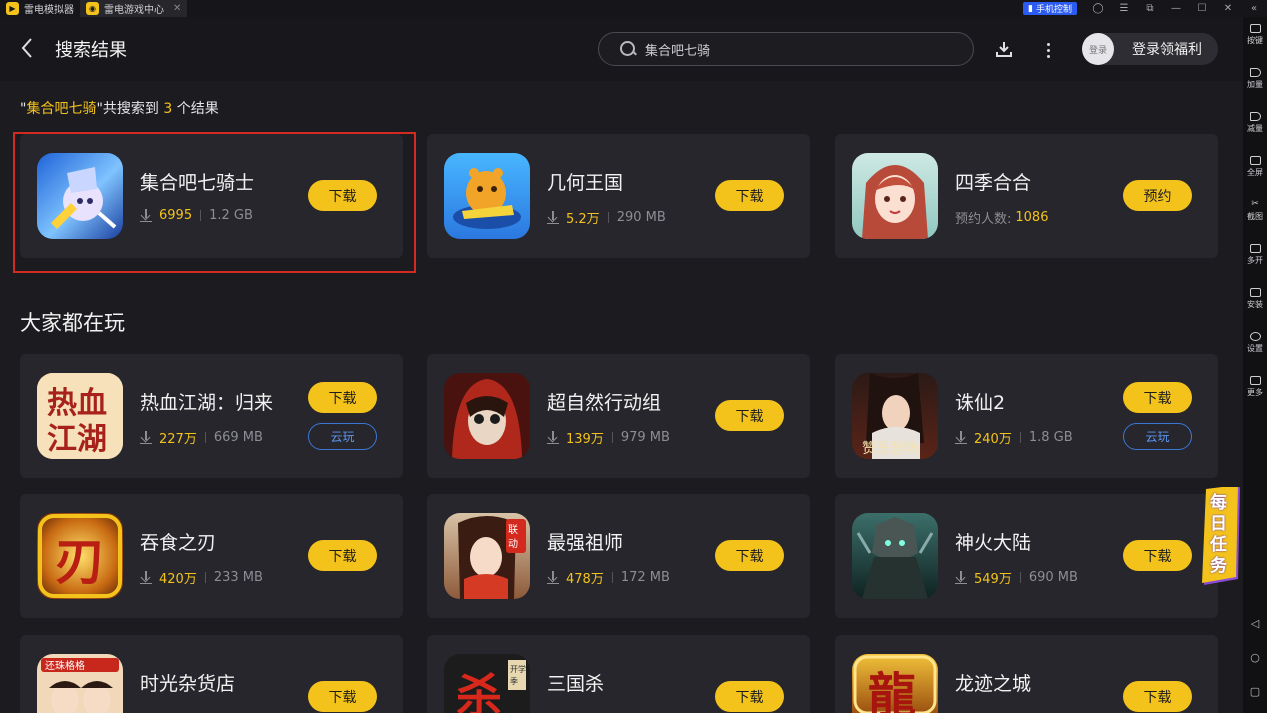 Image resolution: width=1267 pixels, height=713 pixels. I want to click on game-icon: 热血 江湖, so click(80, 416).